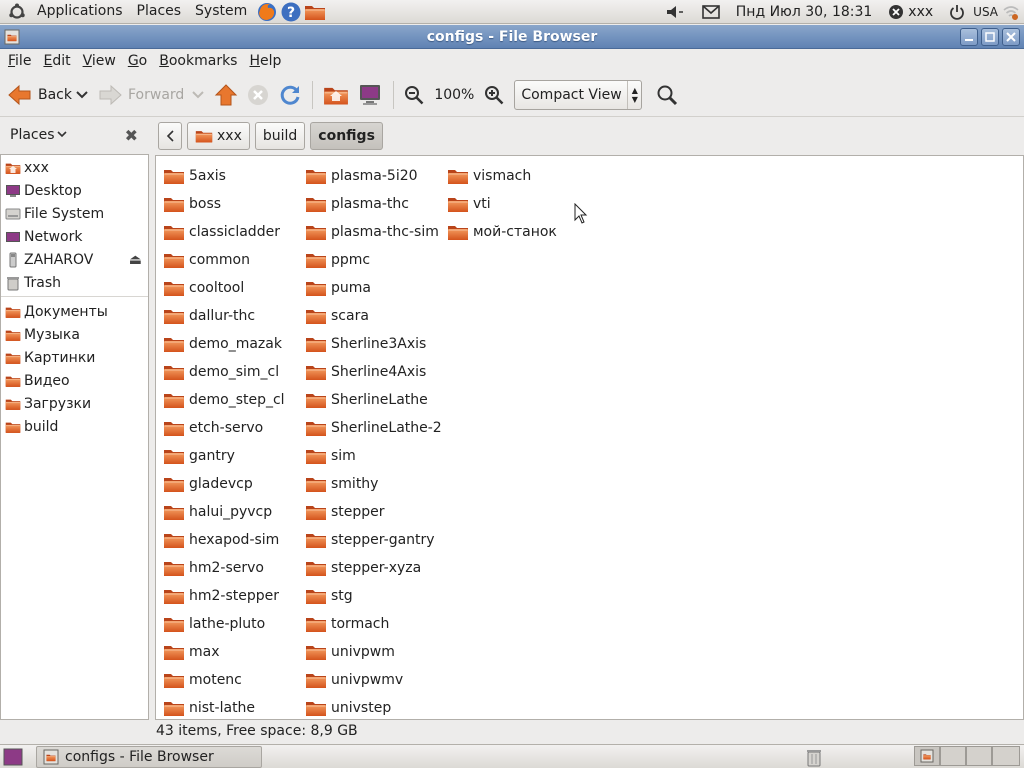 The width and height of the screenshot is (1024, 768). I want to click on trash-applet-icon, so click(814, 757).